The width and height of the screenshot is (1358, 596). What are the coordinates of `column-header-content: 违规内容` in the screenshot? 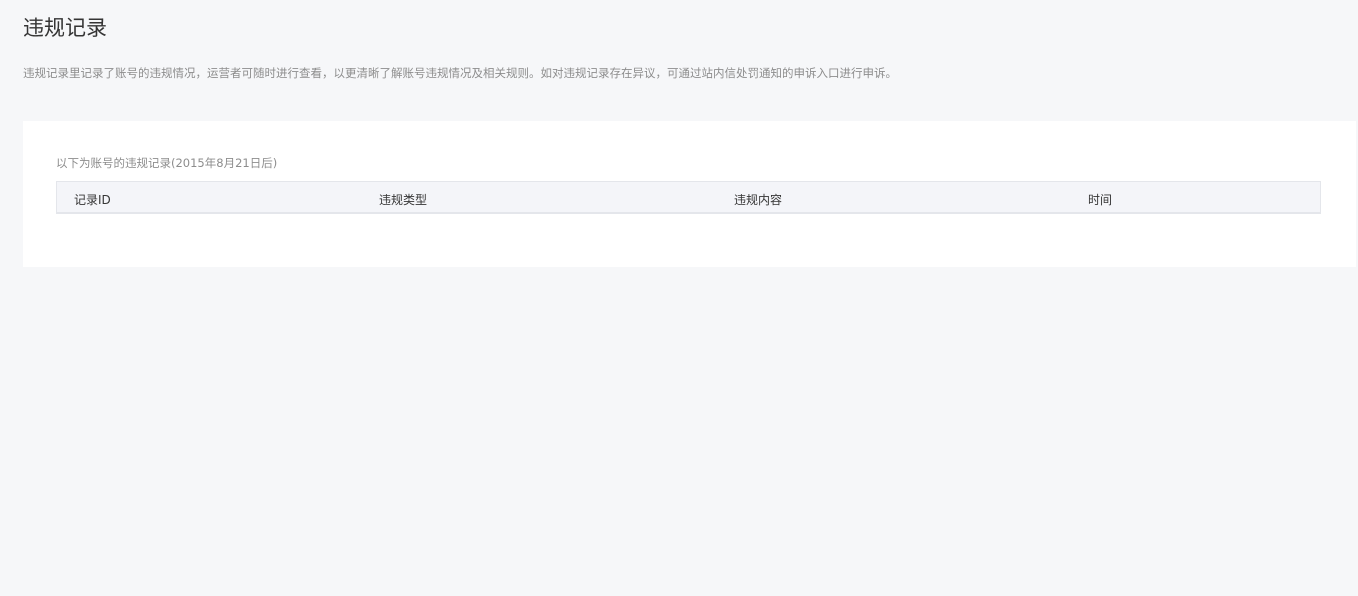 It's located at (758, 200).